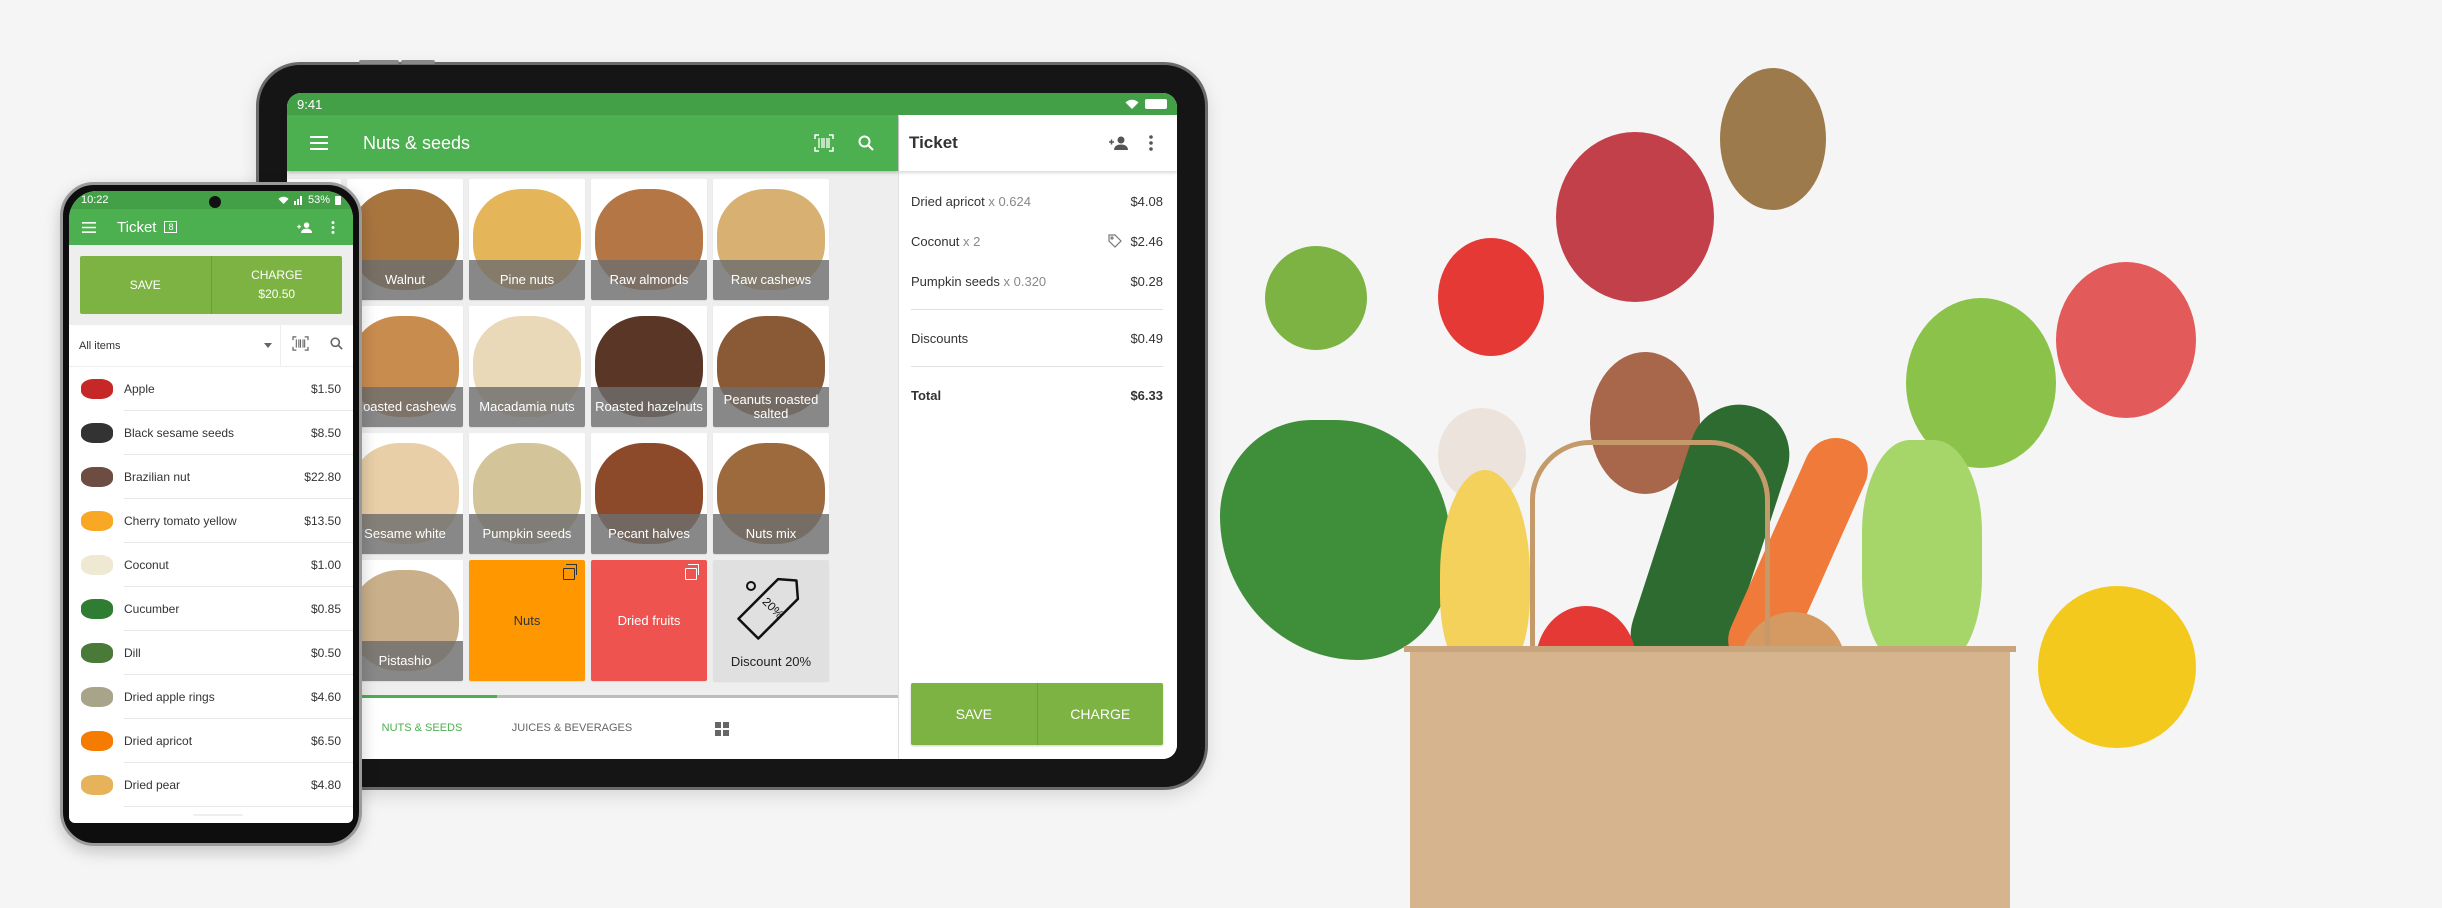 This screenshot has width=2442, height=908. What do you see at coordinates (422, 727) in the screenshot?
I see `tab-nuts-seeds: NUTS & SEEDS` at bounding box center [422, 727].